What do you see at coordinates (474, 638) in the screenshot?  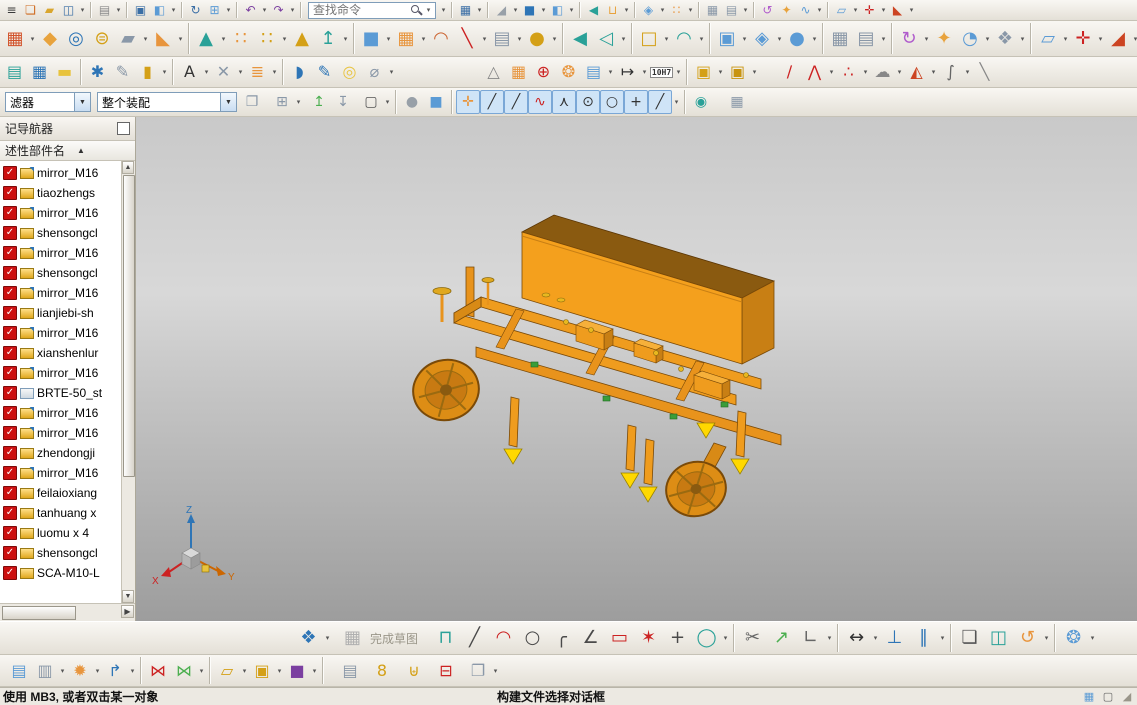 I see `line-icon: ╱` at bounding box center [474, 638].